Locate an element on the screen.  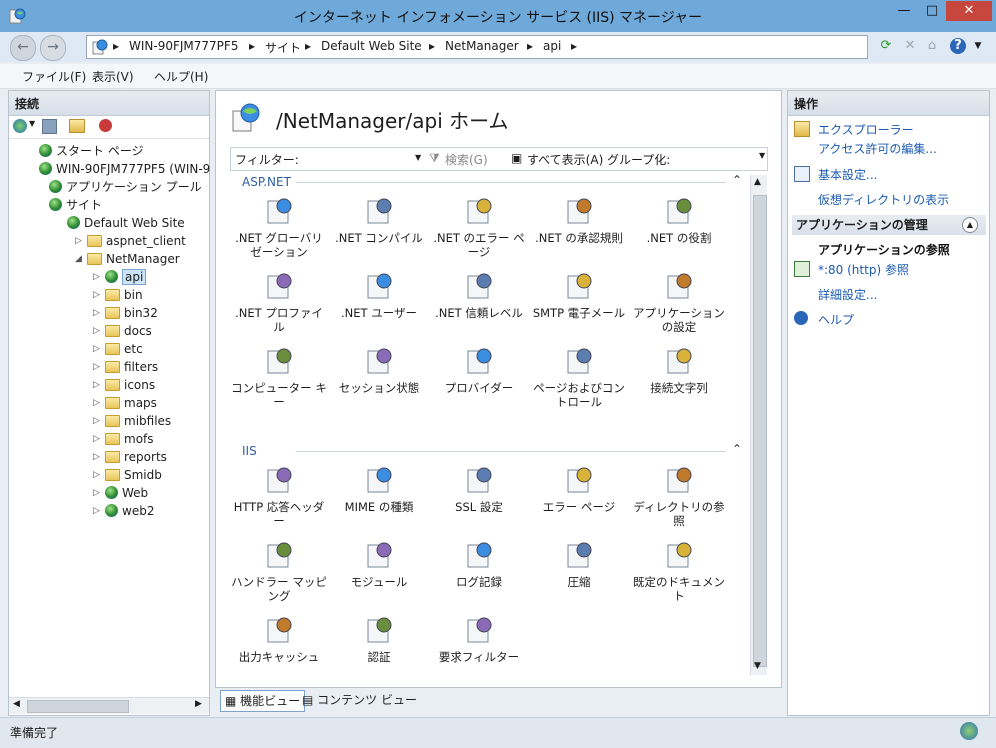
feature-item: エラー ページ is located at coordinates (579, 489).